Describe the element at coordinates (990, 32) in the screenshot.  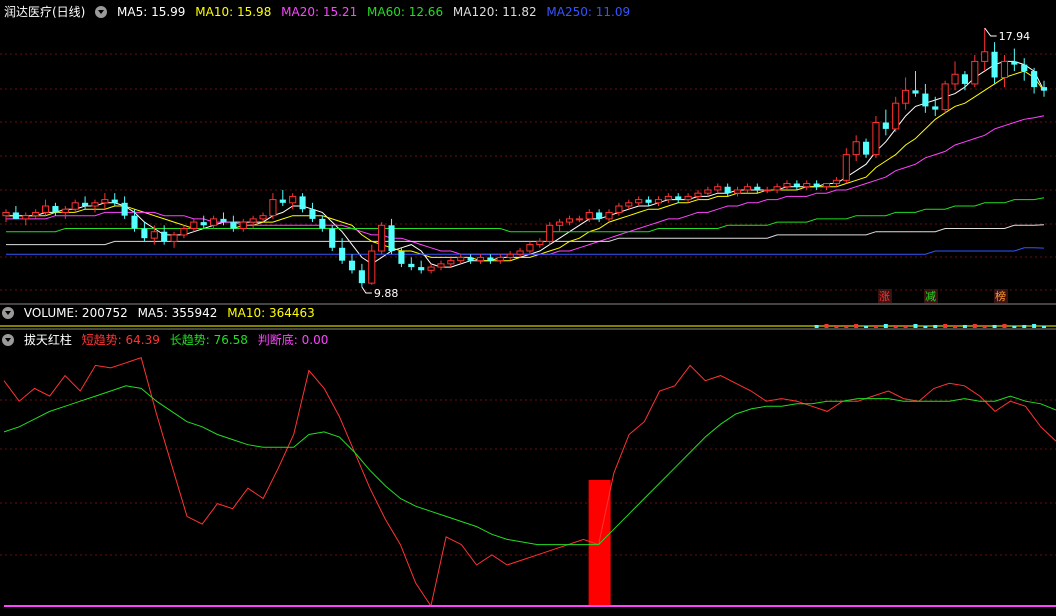
I see `high-marker` at that location.